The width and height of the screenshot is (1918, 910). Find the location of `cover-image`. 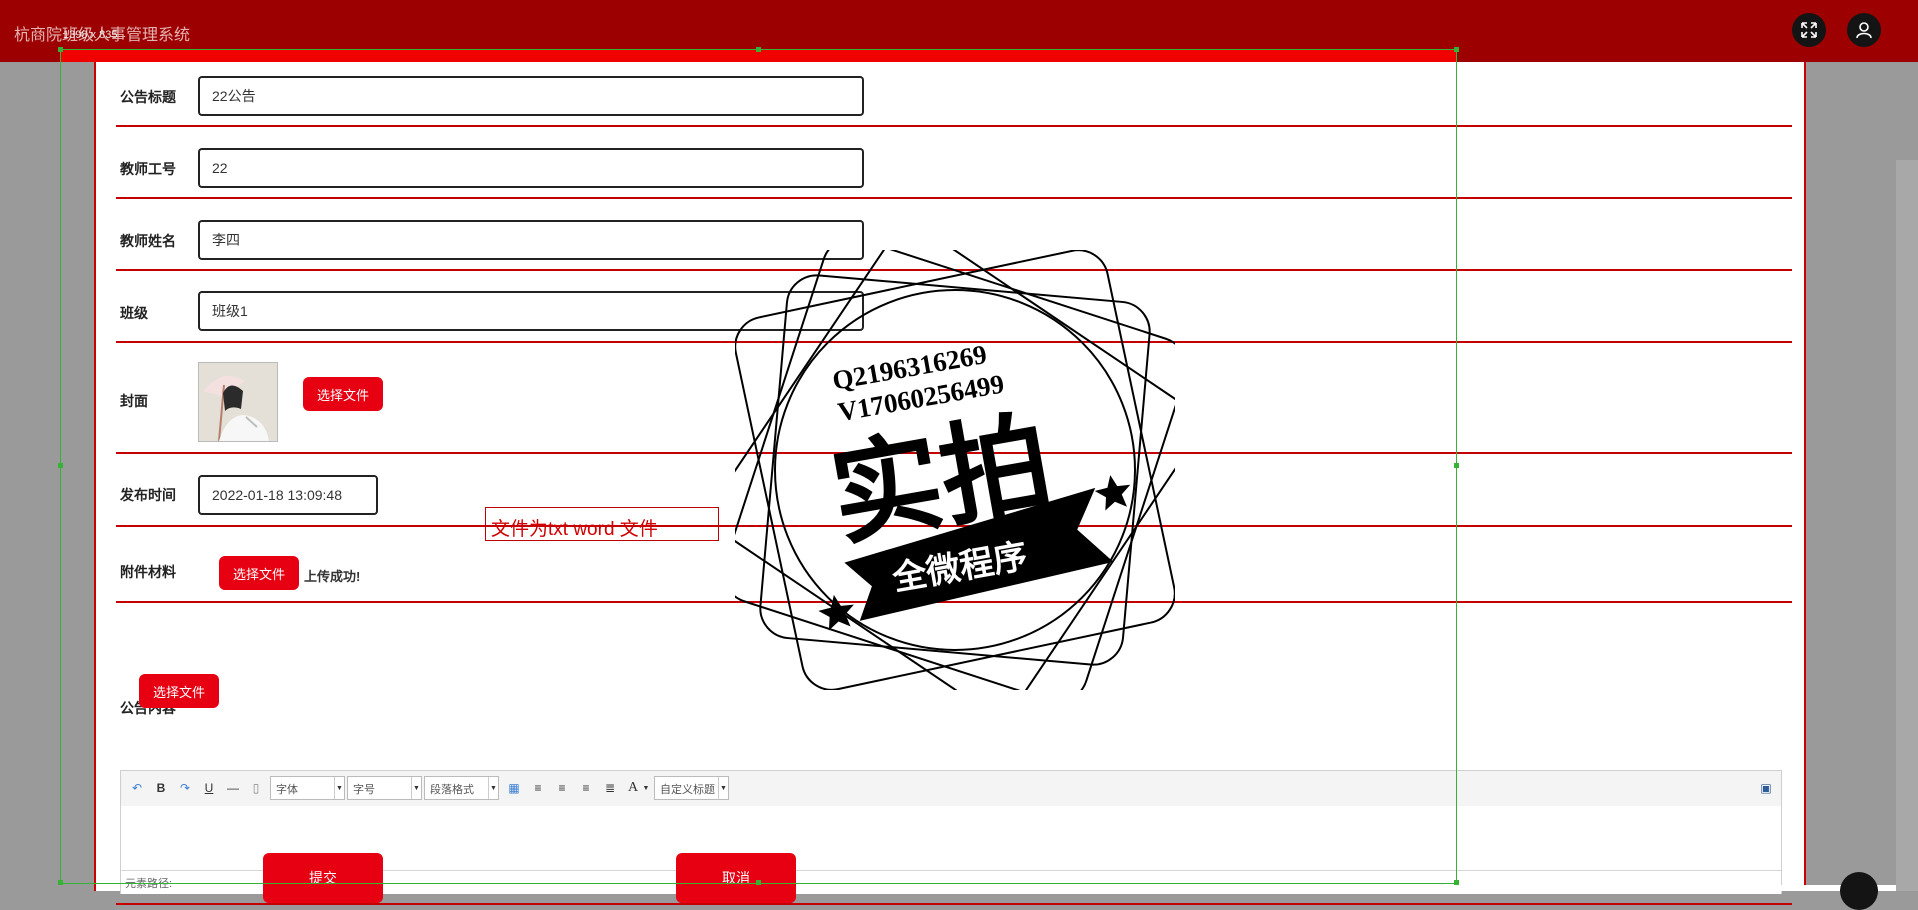

cover-image is located at coordinates (238, 402).